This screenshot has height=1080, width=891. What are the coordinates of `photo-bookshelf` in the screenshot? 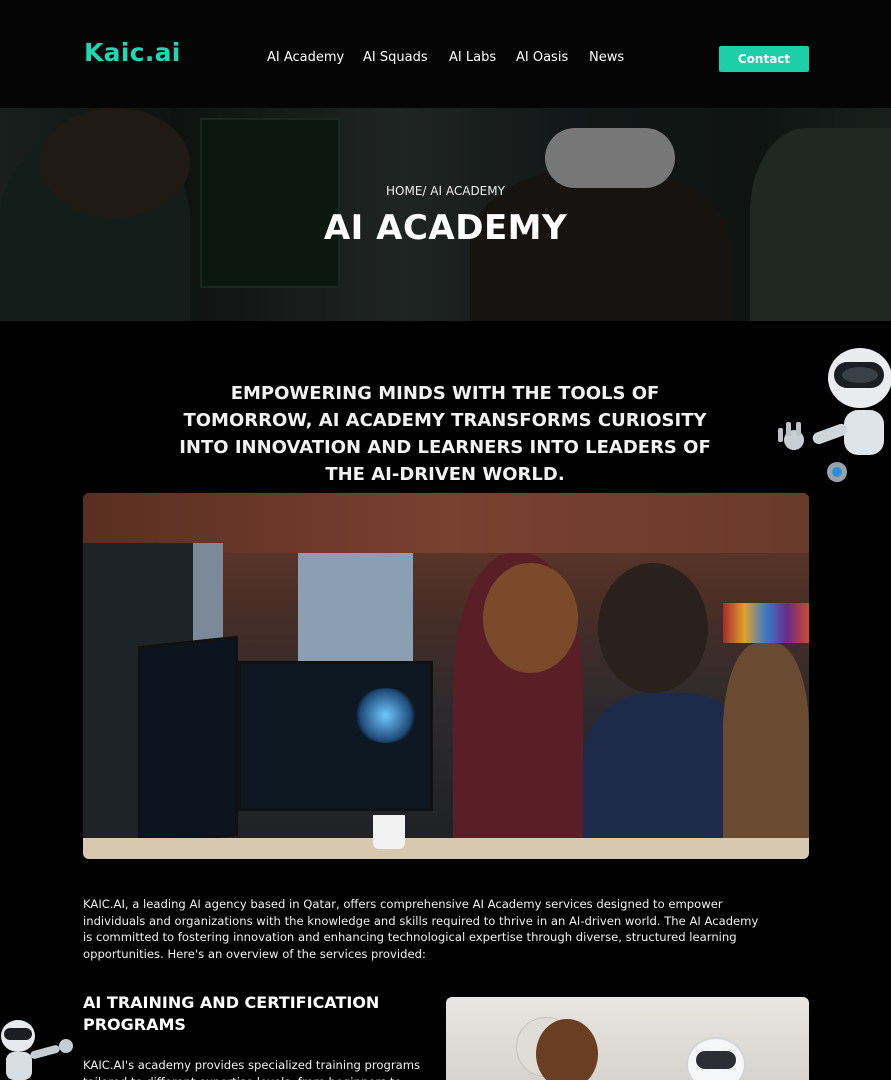 It's located at (766, 623).